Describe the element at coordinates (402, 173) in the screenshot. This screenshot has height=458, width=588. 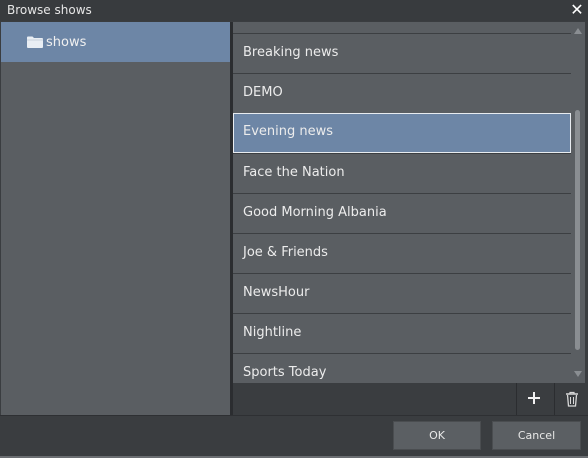
I see `list-item: Face the Nation` at that location.